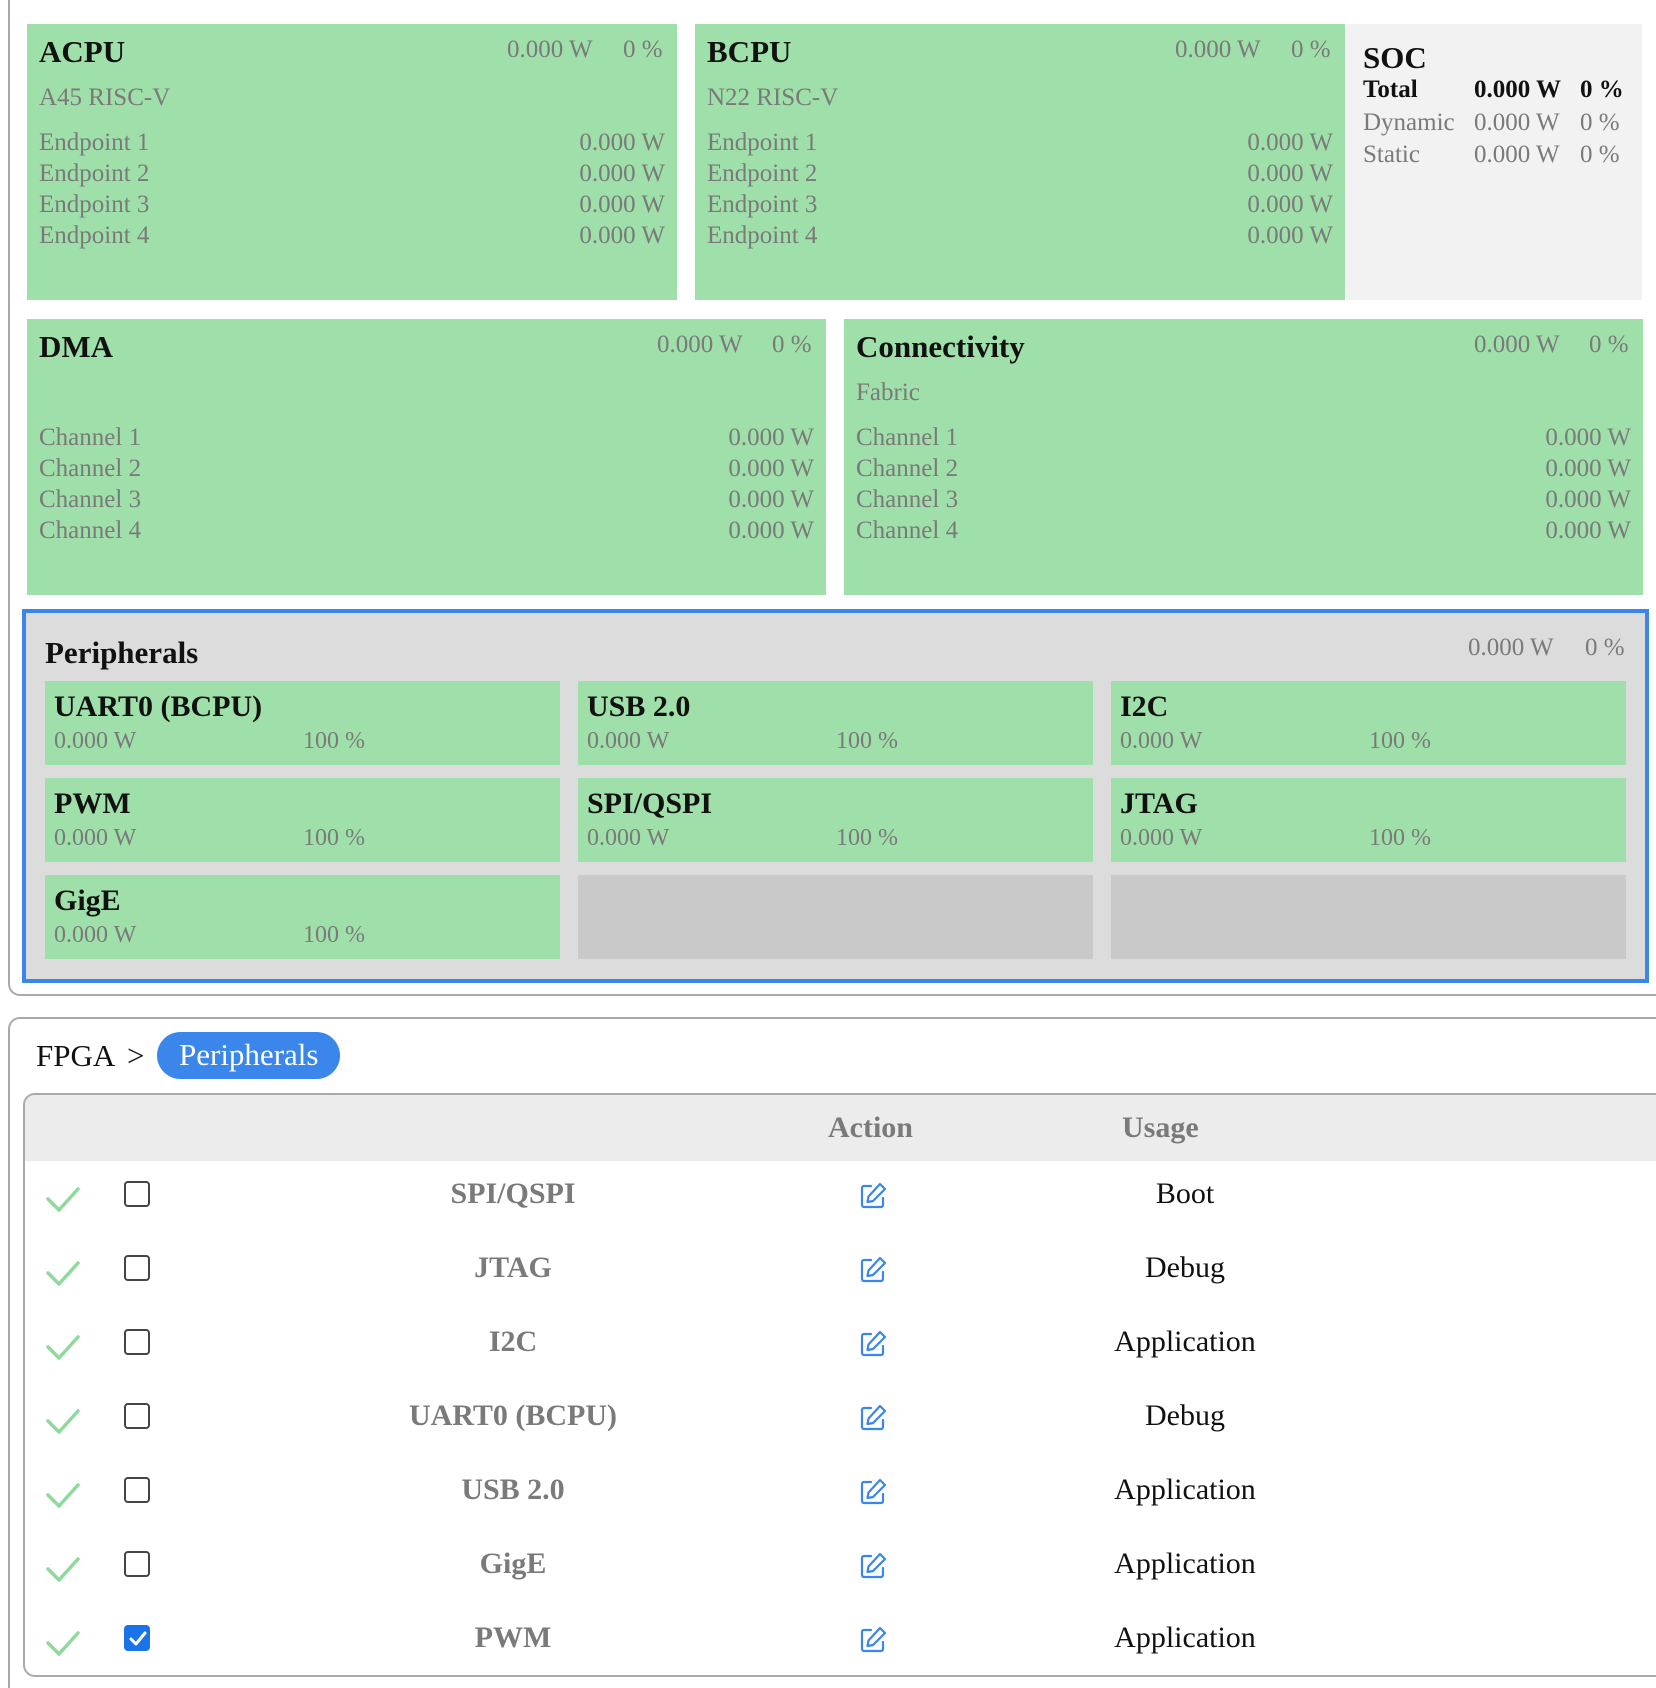  Describe the element at coordinates (1218, 49) in the screenshot. I see `bcpu-power: 0.000 W` at that location.